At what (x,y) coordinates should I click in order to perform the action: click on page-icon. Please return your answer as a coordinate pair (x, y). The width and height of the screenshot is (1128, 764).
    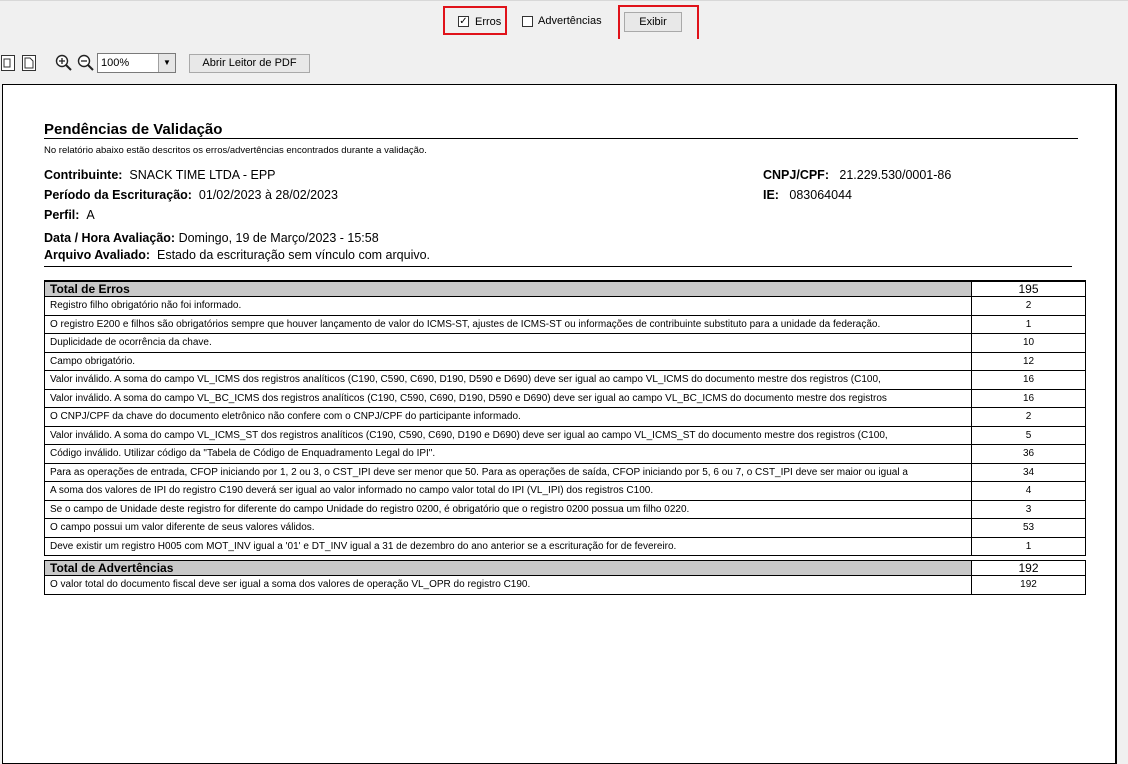
    Looking at the image, I should click on (8, 63).